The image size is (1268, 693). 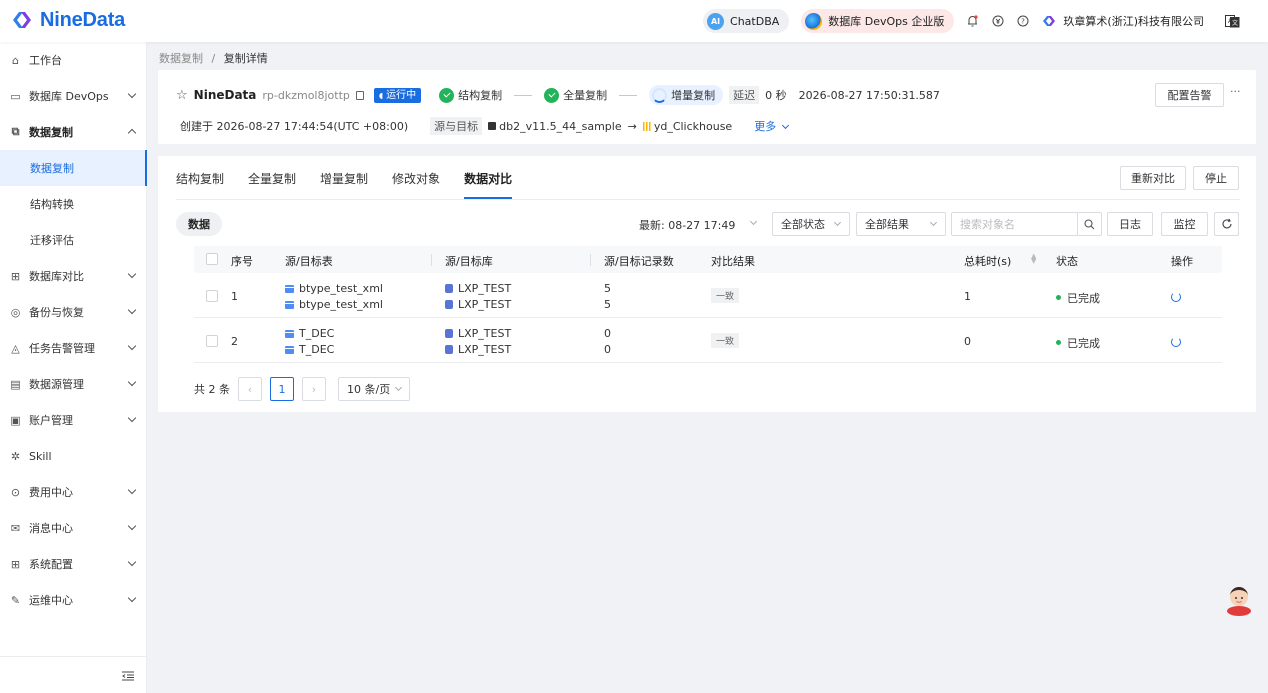 What do you see at coordinates (73, 456) in the screenshot?
I see `sidebar-item-skill: ✲ Skill` at bounding box center [73, 456].